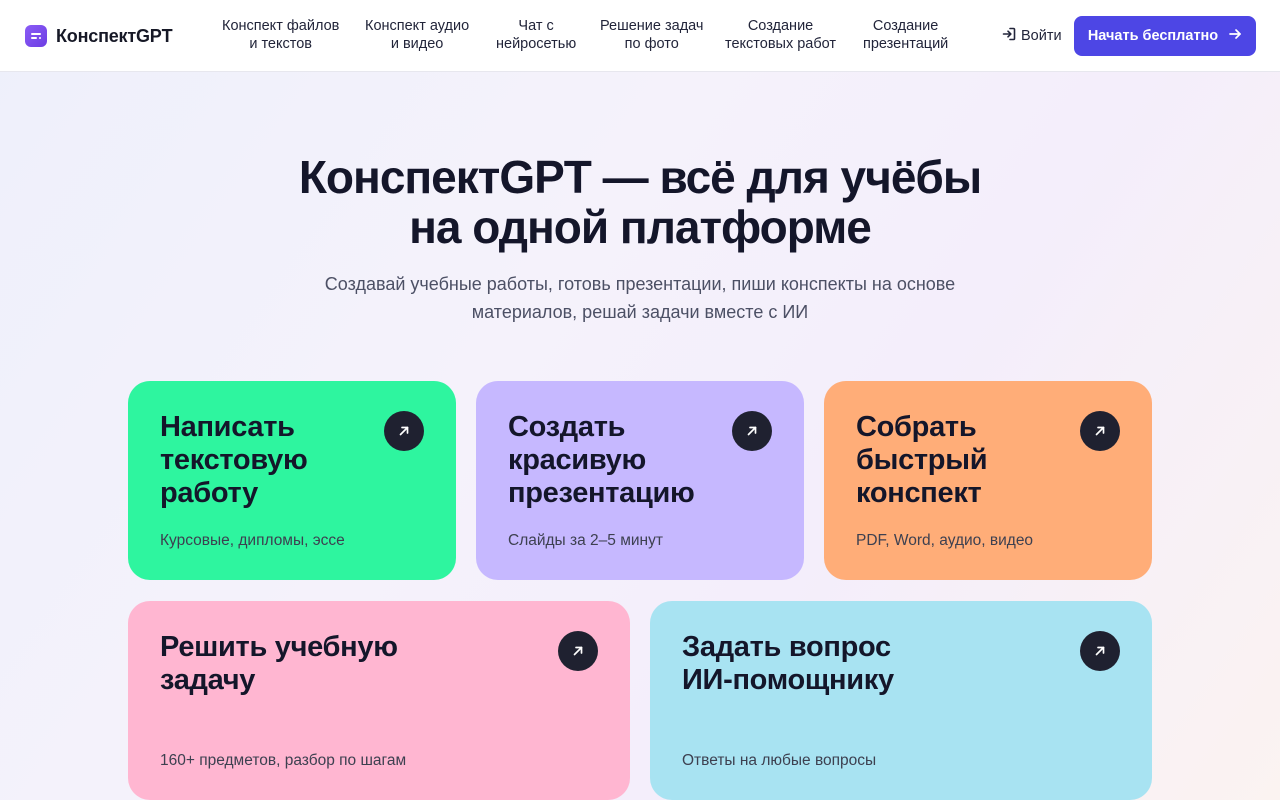 The width and height of the screenshot is (1280, 800). I want to click on hero-subtitle-line: материалов, решай задачи вместе с ИИ, so click(640, 312).